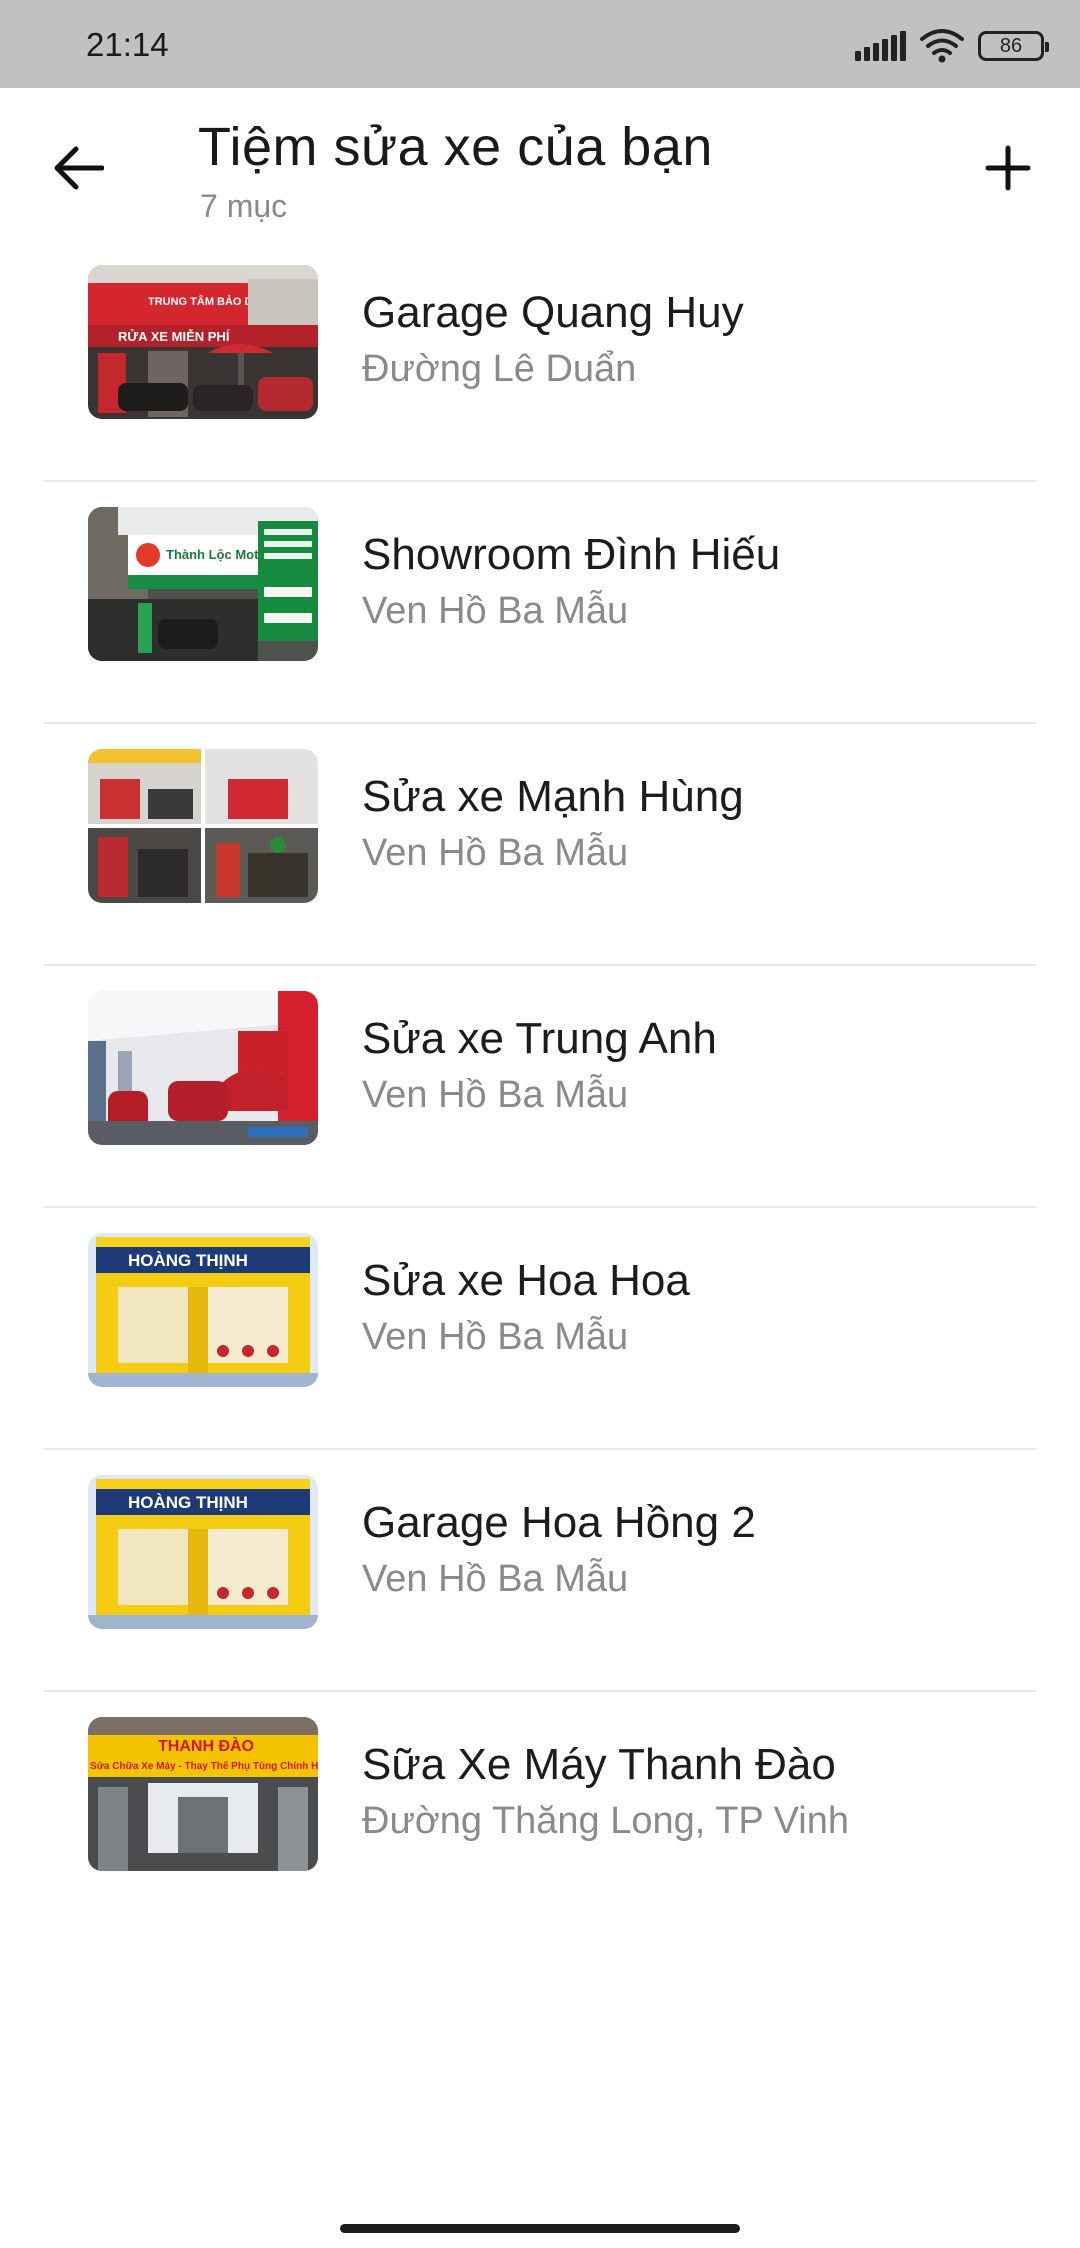 The height and width of the screenshot is (2248, 1080). Describe the element at coordinates (553, 312) in the screenshot. I see `shop-name: Garage Quang Huy` at that location.